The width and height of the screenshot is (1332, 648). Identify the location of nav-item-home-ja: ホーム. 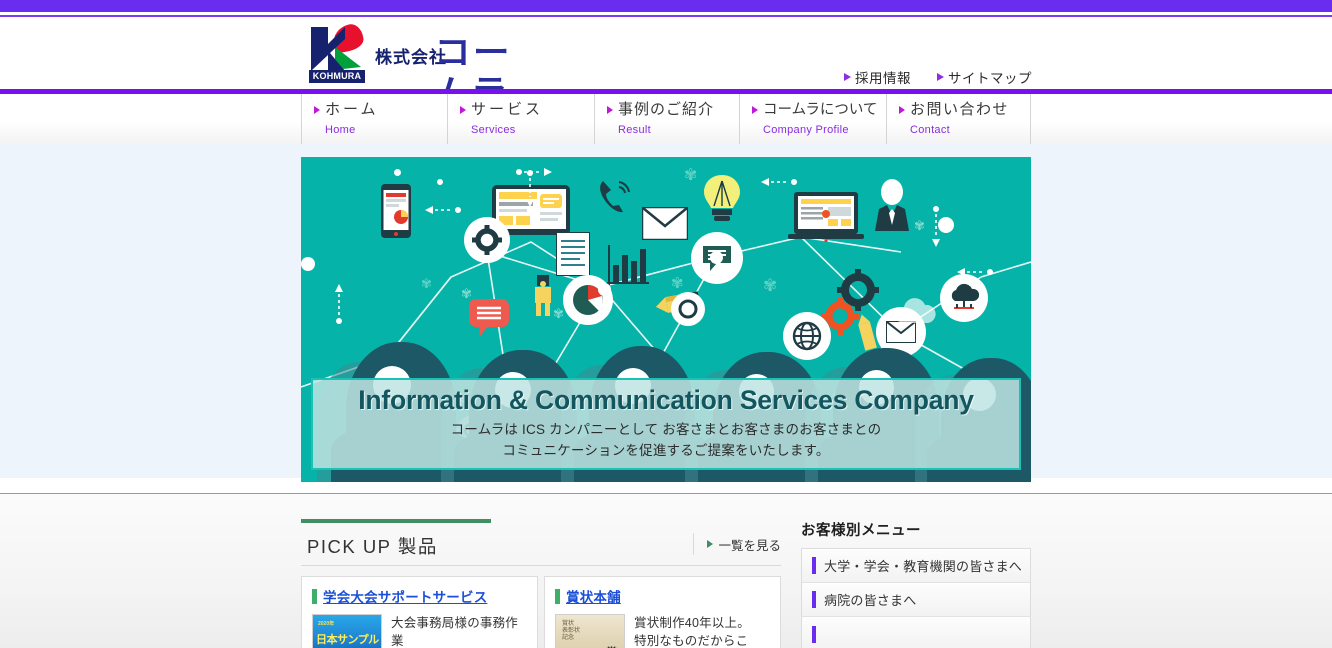
(380, 110).